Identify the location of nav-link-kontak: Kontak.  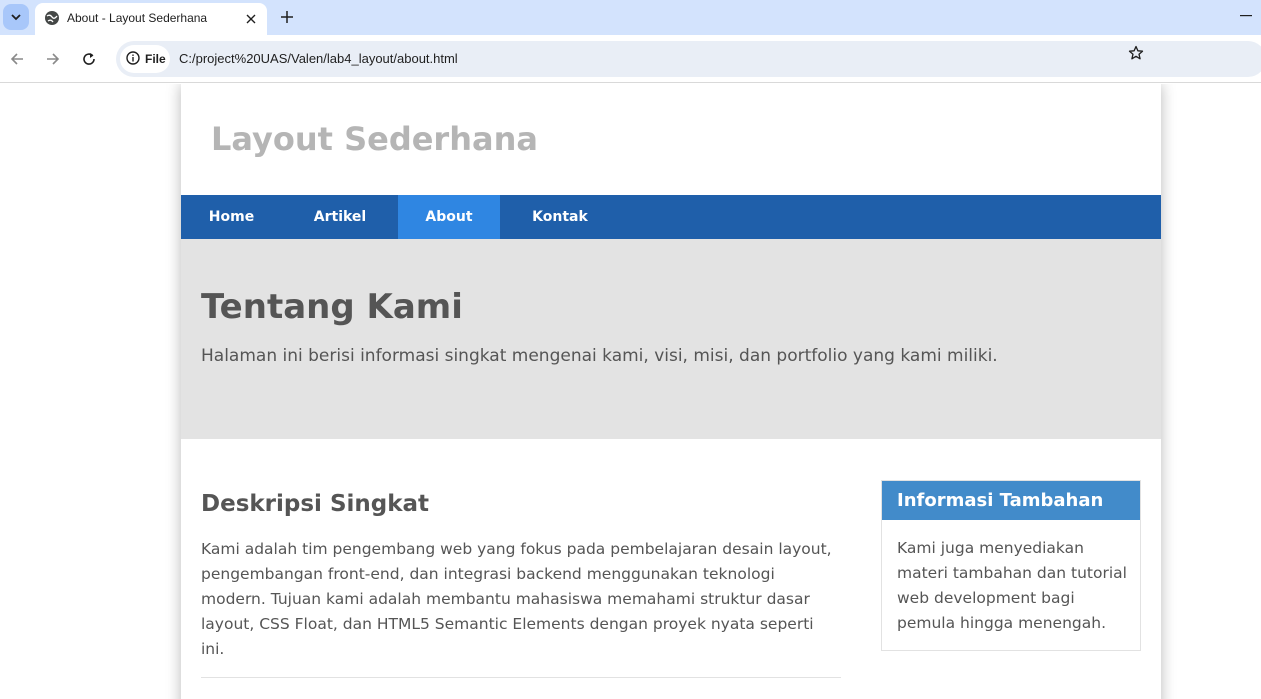
(560, 217).